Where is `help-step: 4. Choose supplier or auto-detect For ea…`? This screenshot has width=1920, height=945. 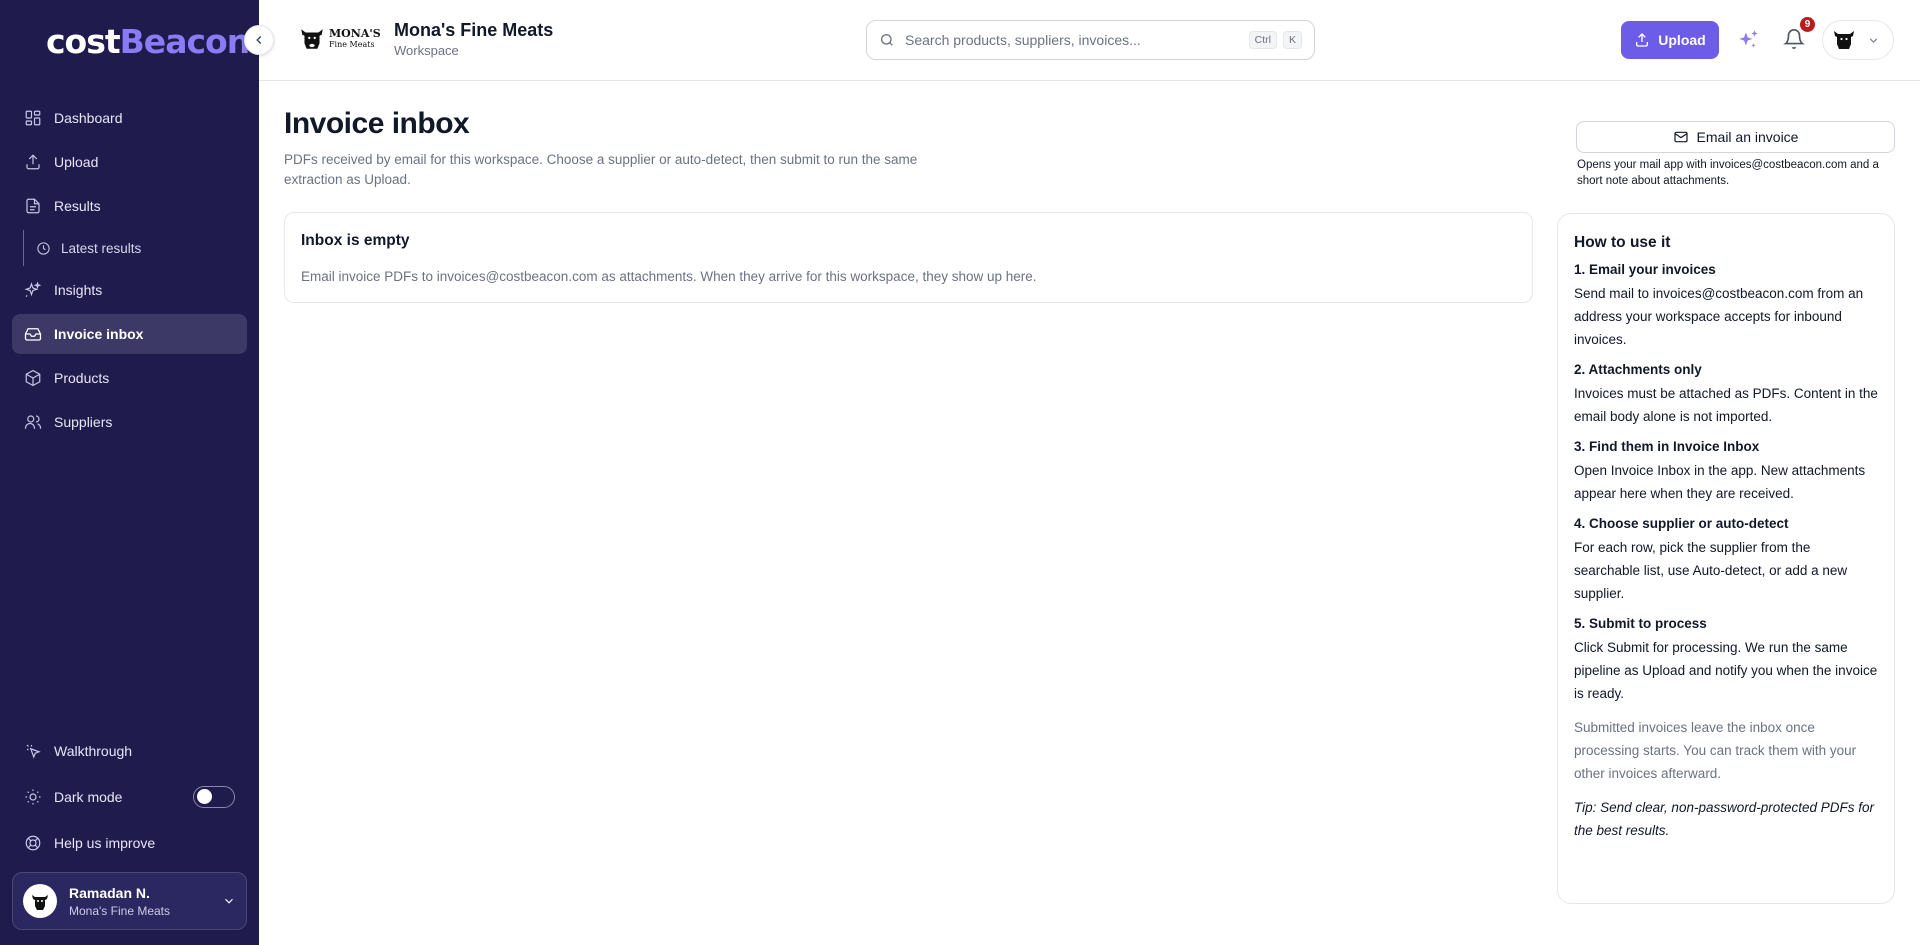
help-step: 4. Choose supplier or auto-detect For ea… is located at coordinates (1726, 560).